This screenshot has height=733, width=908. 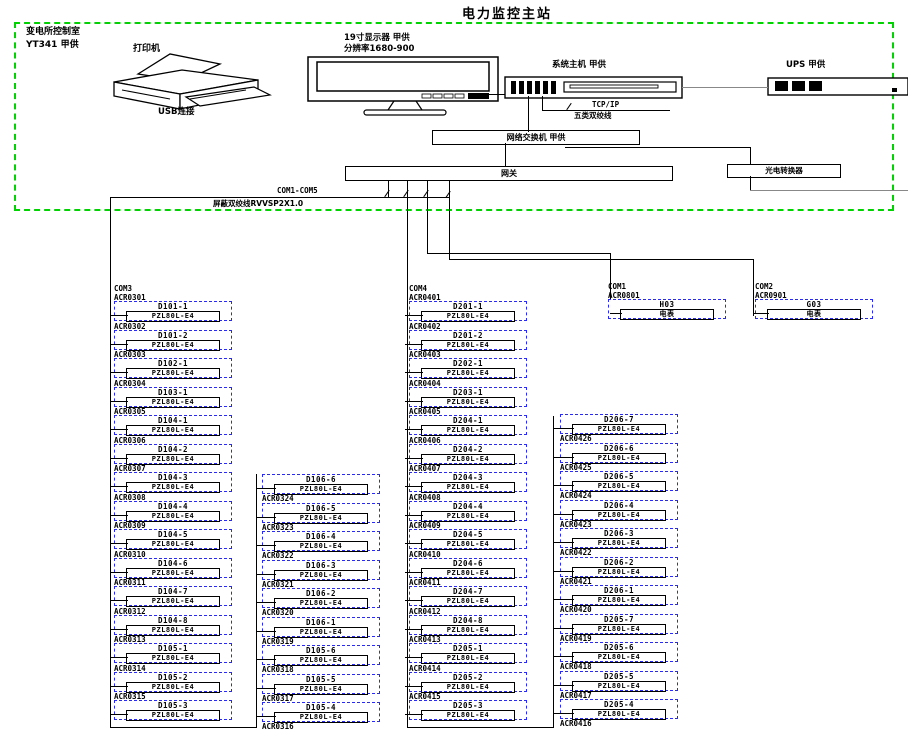 What do you see at coordinates (507, 14) in the screenshot?
I see `page-title: 电力监控主站` at bounding box center [507, 14].